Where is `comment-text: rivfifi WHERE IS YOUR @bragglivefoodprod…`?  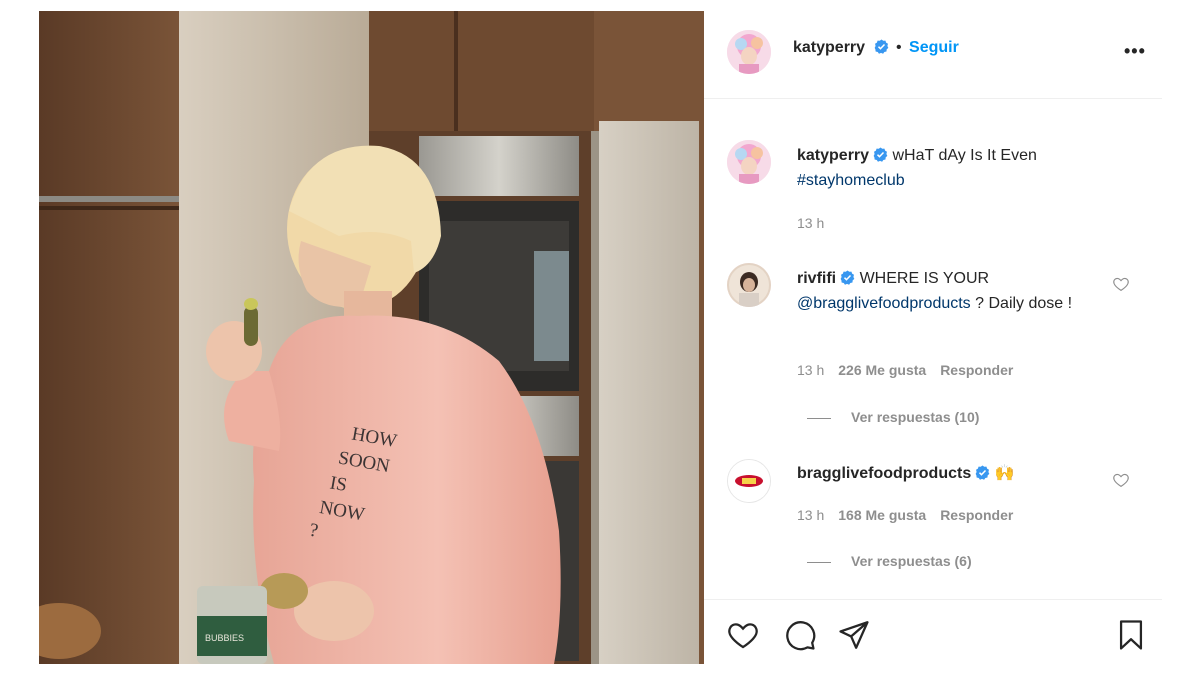 comment-text: rivfifi WHERE IS YOUR @bragglivefoodprod… is located at coordinates (947, 291).